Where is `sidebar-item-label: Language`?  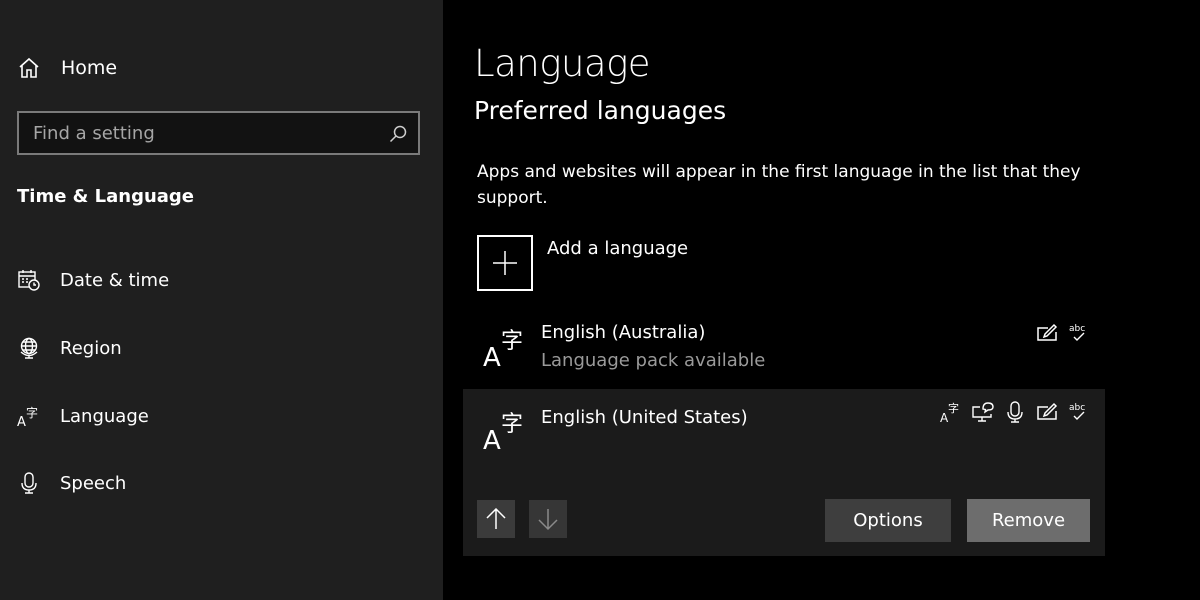 sidebar-item-label: Language is located at coordinates (104, 416).